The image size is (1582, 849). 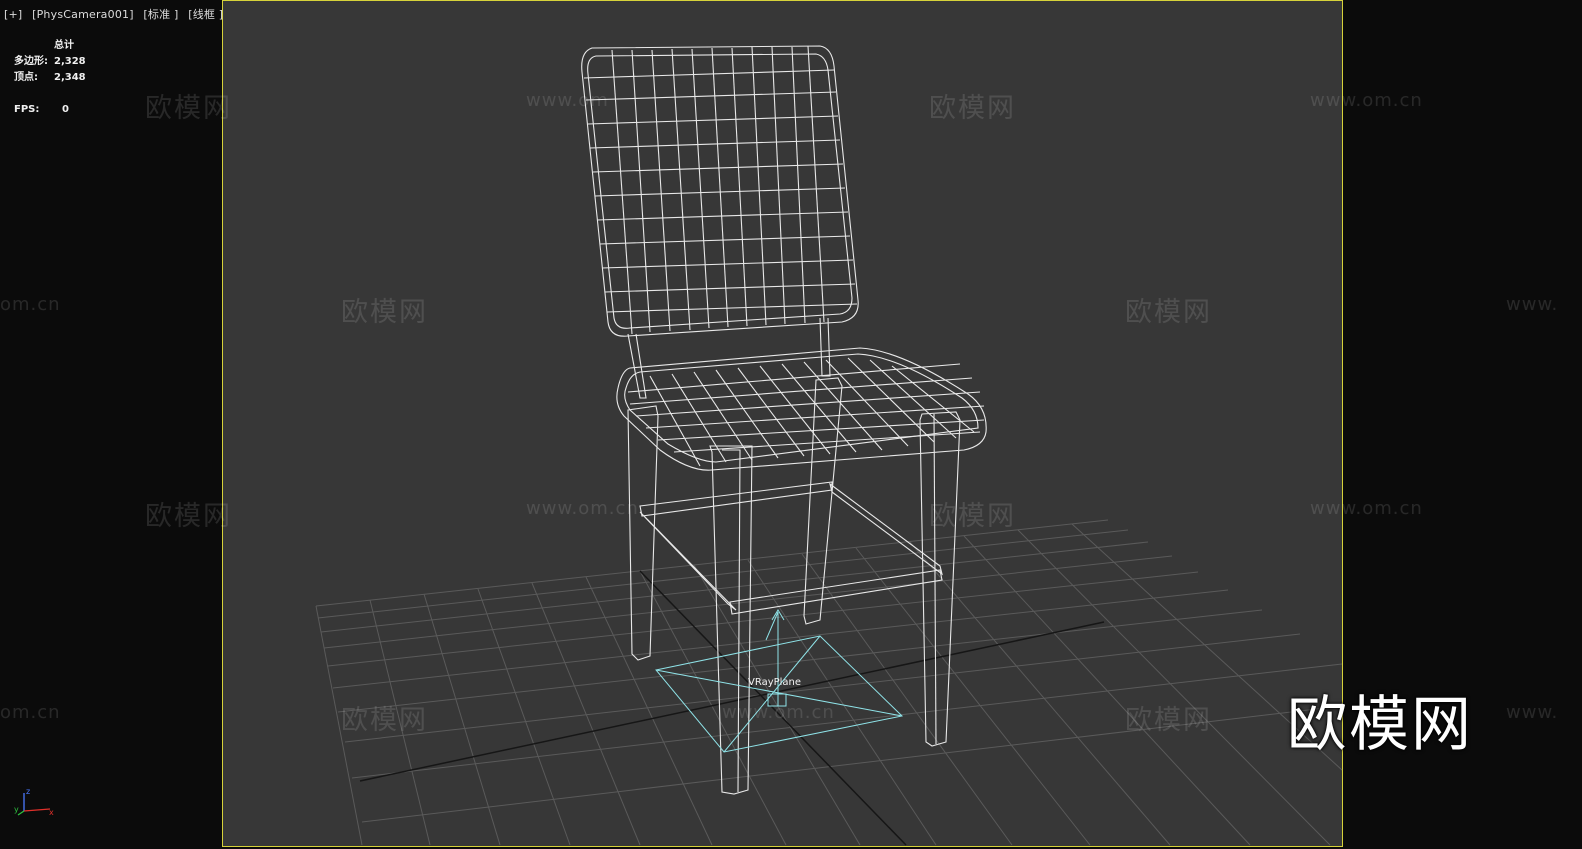 I want to click on front-right-leg, so click(x=940, y=579).